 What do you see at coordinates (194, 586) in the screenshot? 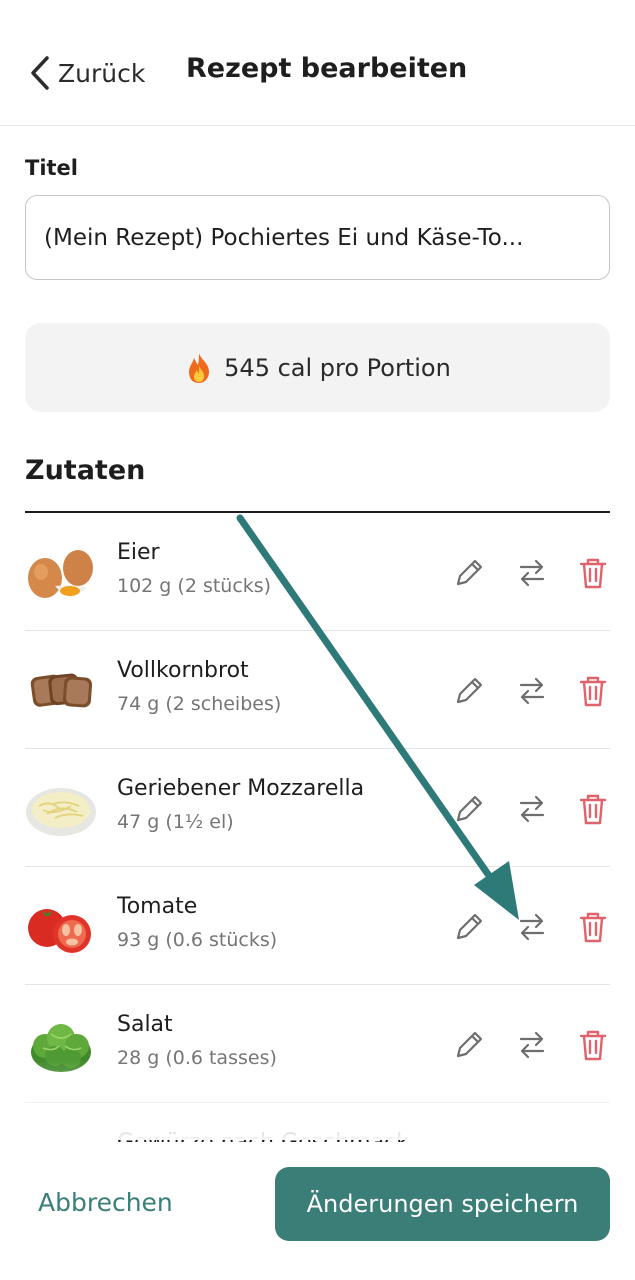
I see `ingredient-quantity: 102 g (2 stücks)` at bounding box center [194, 586].